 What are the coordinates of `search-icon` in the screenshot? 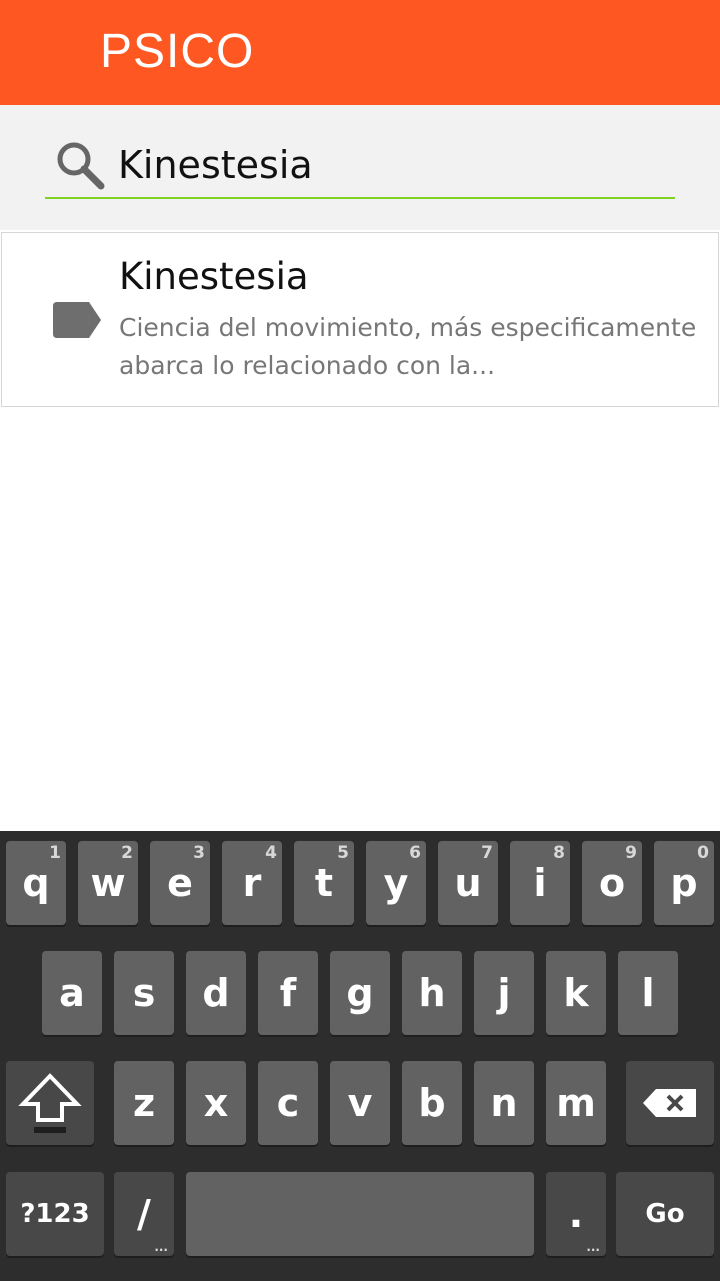 It's located at (81, 166).